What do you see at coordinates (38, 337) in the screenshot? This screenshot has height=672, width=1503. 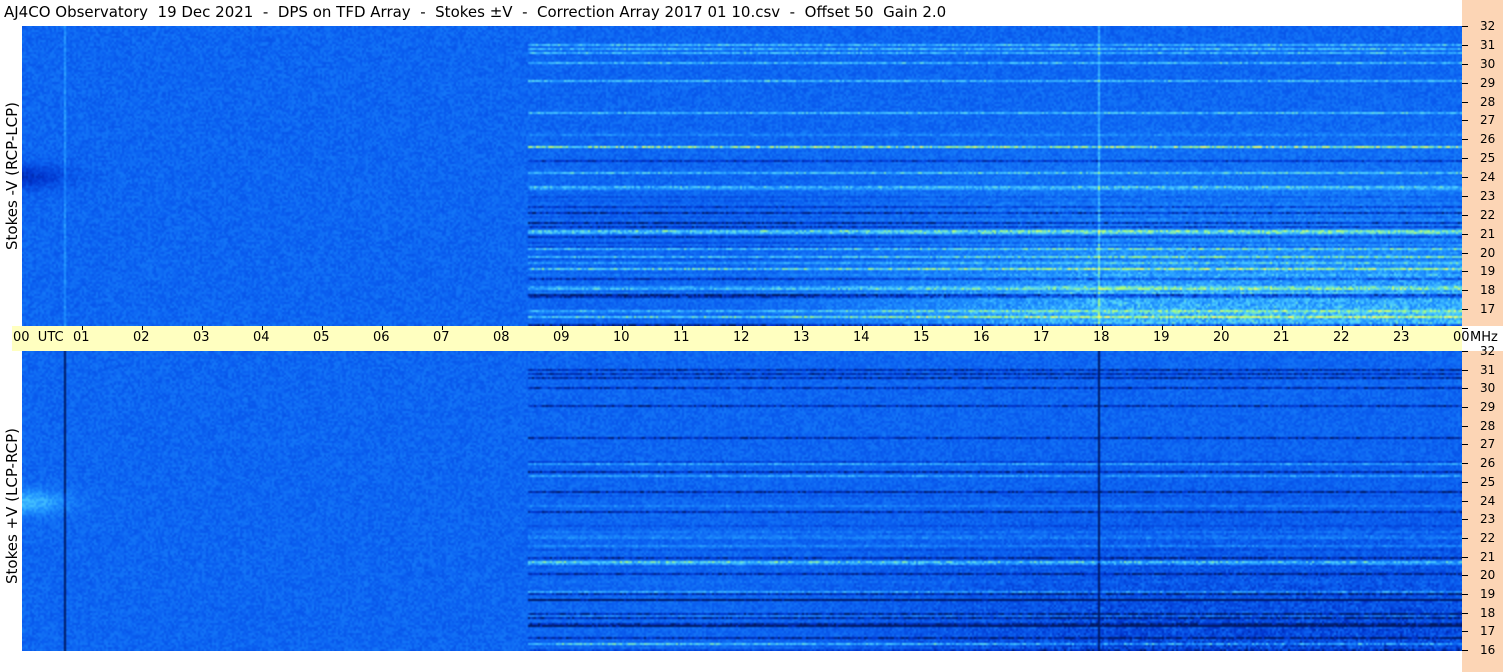 I see `time-tick-label: 00 UTC` at bounding box center [38, 337].